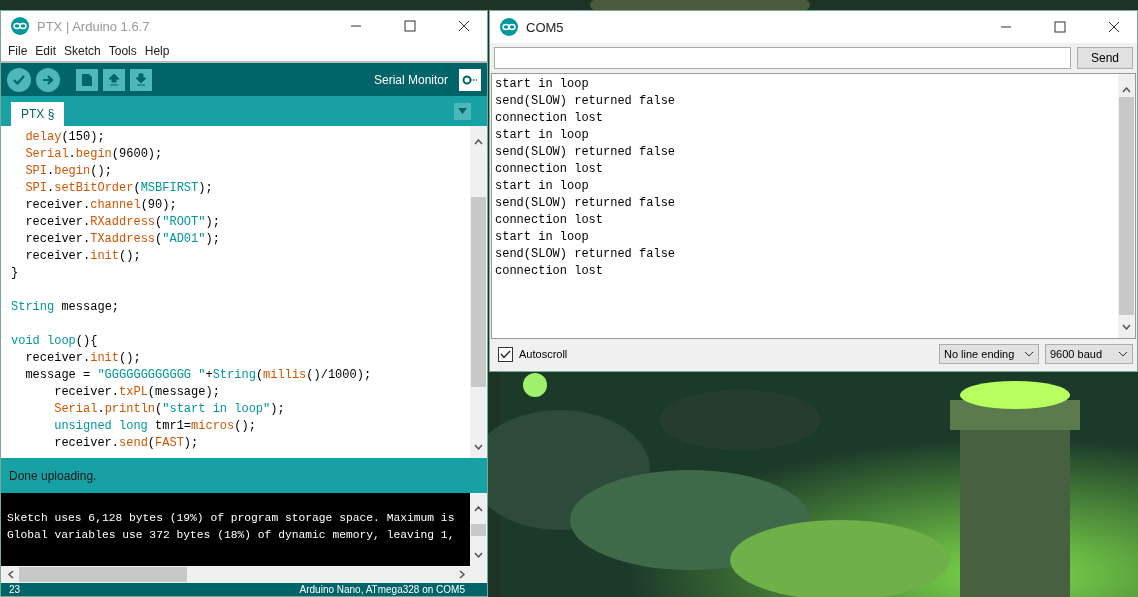 The height and width of the screenshot is (597, 1138). What do you see at coordinates (198, 375) in the screenshot?
I see `code-line: message = "GGGGGGGGGGGG "+String(millis()/1000);` at bounding box center [198, 375].